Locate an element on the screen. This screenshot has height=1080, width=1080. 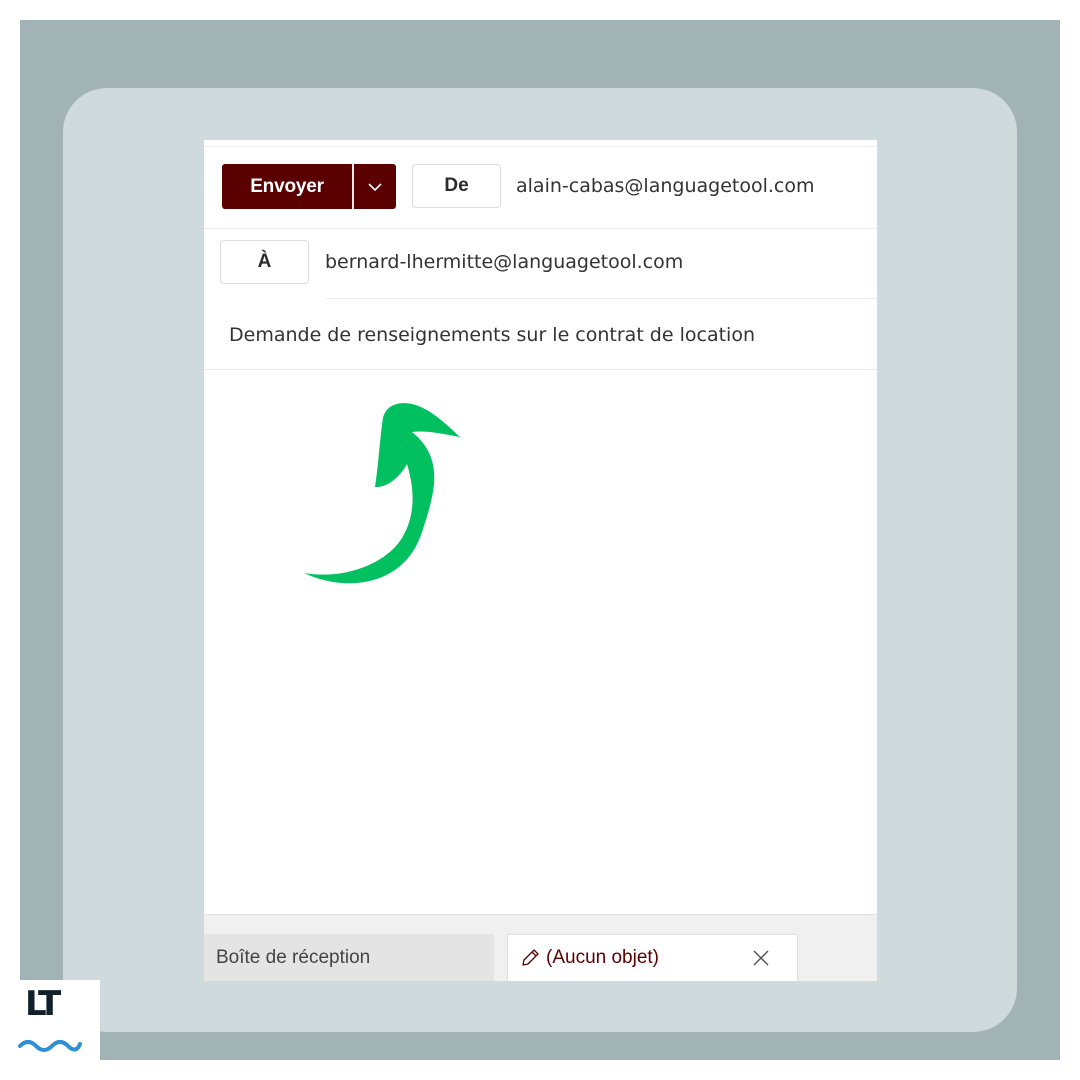
close-icon is located at coordinates (761, 958).